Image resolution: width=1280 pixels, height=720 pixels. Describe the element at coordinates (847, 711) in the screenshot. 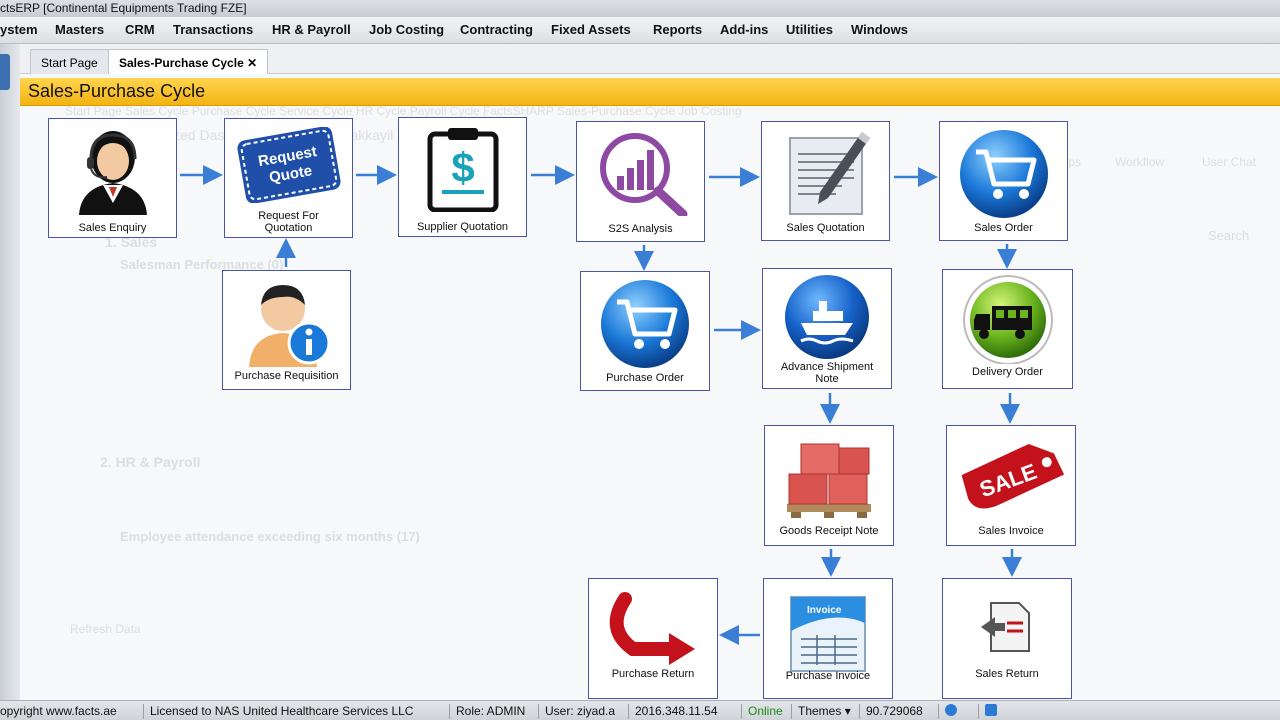

I see `chevron-down-icon: ▾` at that location.